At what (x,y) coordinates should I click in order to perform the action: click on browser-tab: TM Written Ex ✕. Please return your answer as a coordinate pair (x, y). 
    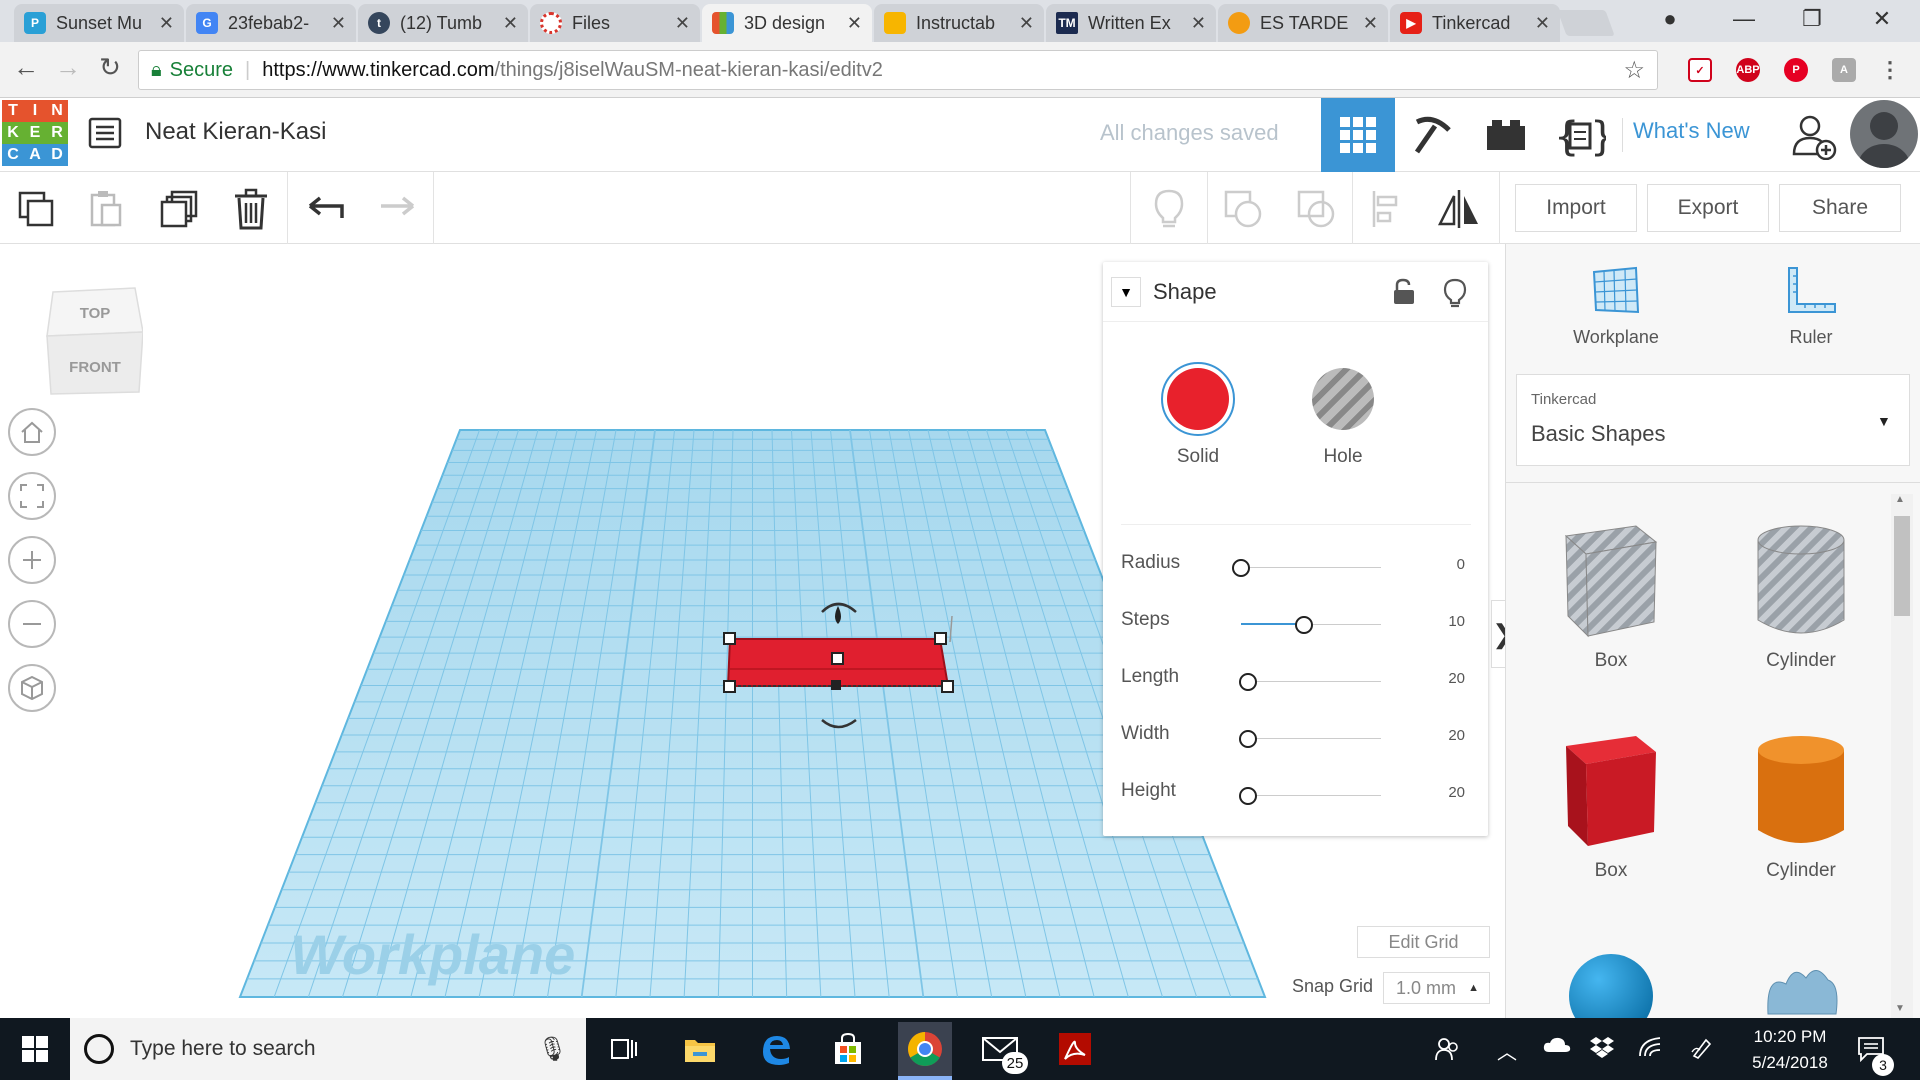
    Looking at the image, I should click on (1131, 23).